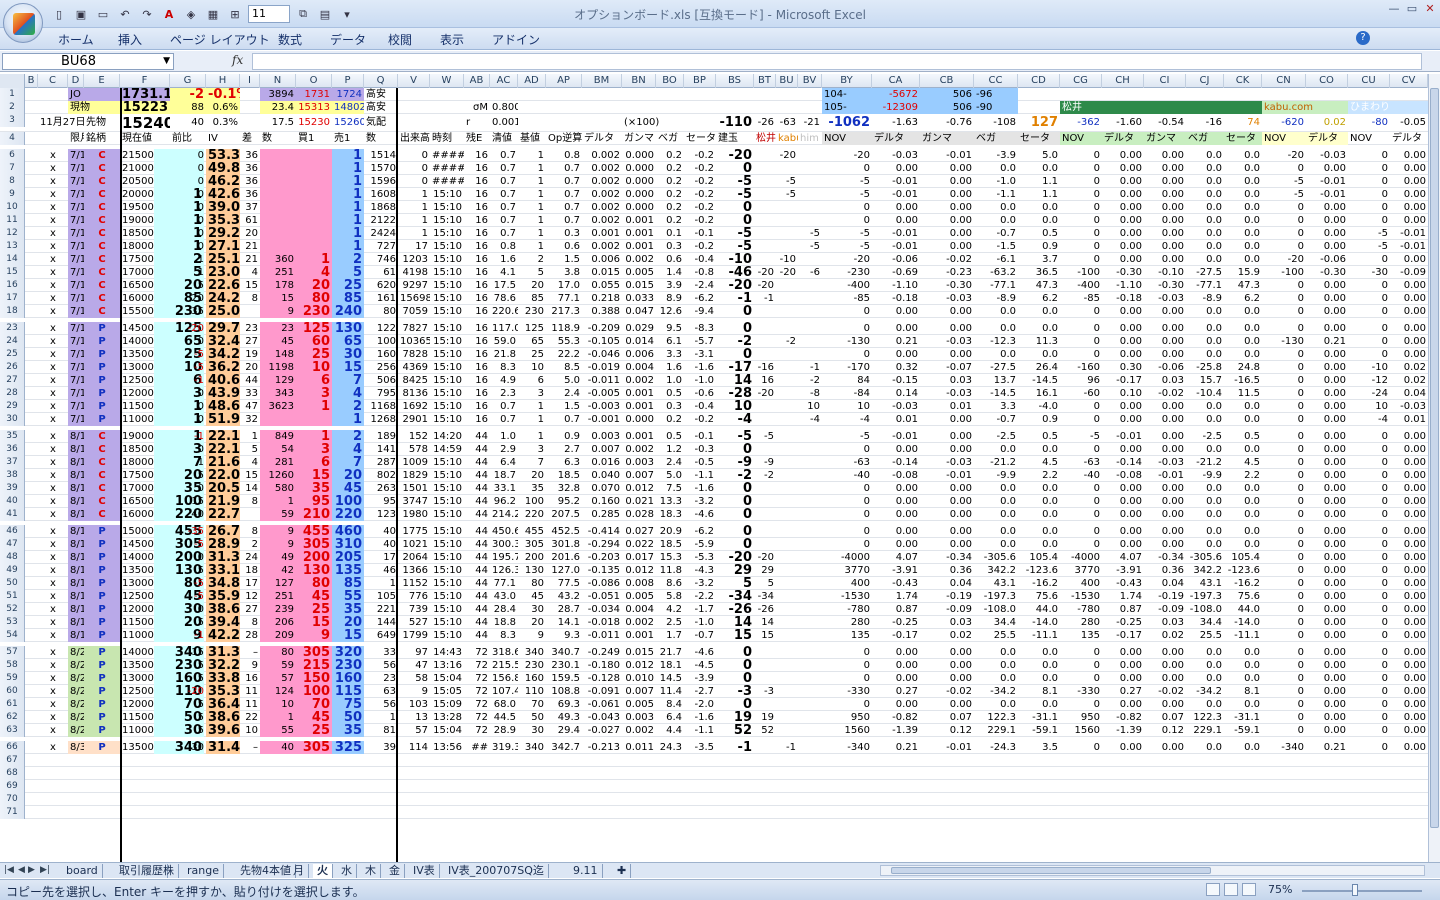 This screenshot has width=1440, height=900. What do you see at coordinates (278, 678) in the screenshot?
I see `cell: 57` at bounding box center [278, 678].